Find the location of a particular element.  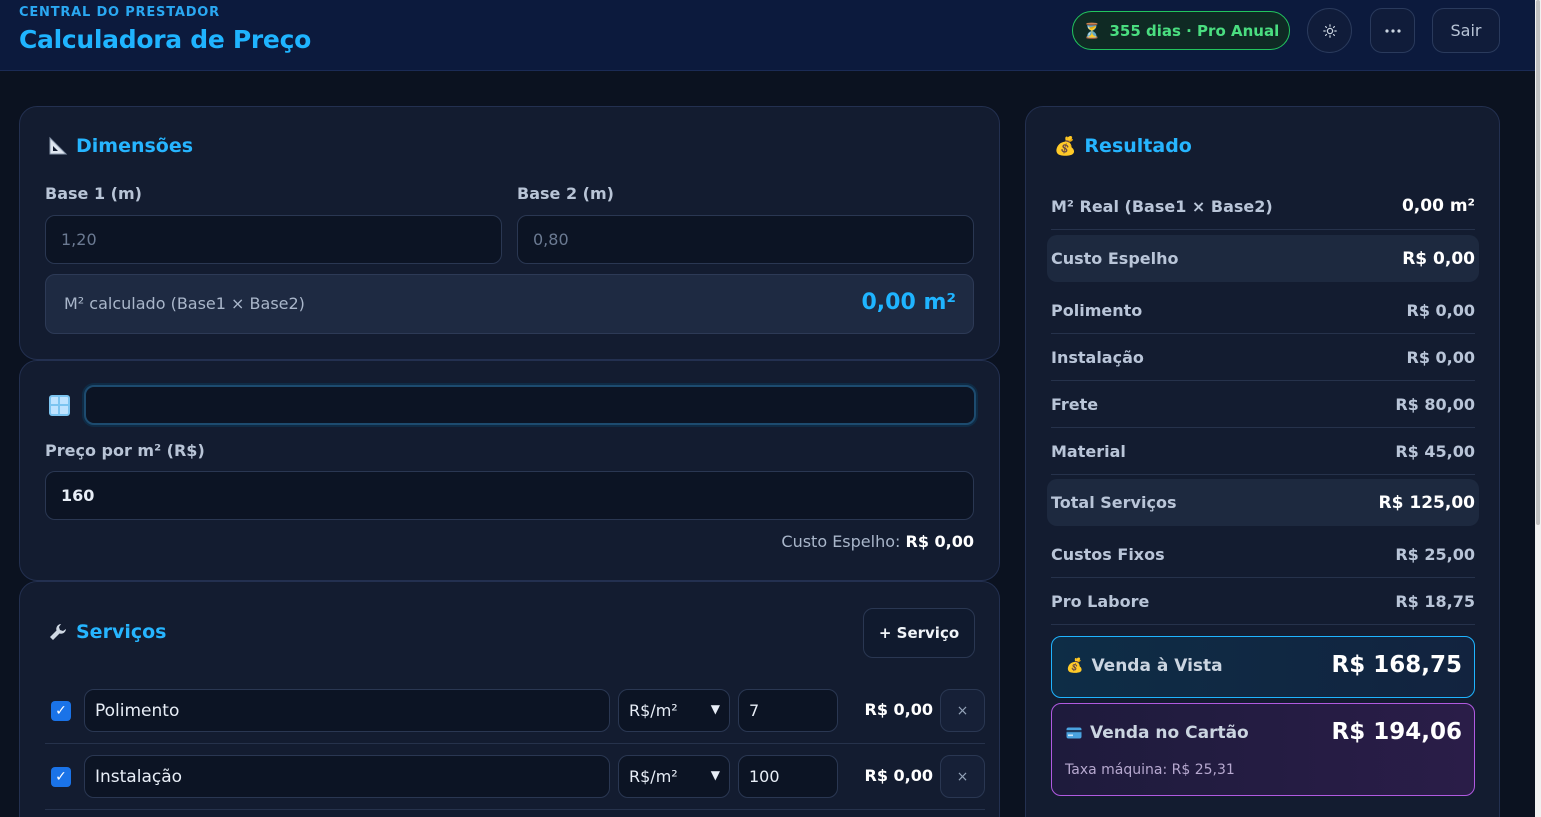

service-row: ✓ Instalação R$/m² ▼ 100 R$ 0,00 × is located at coordinates (515, 777).